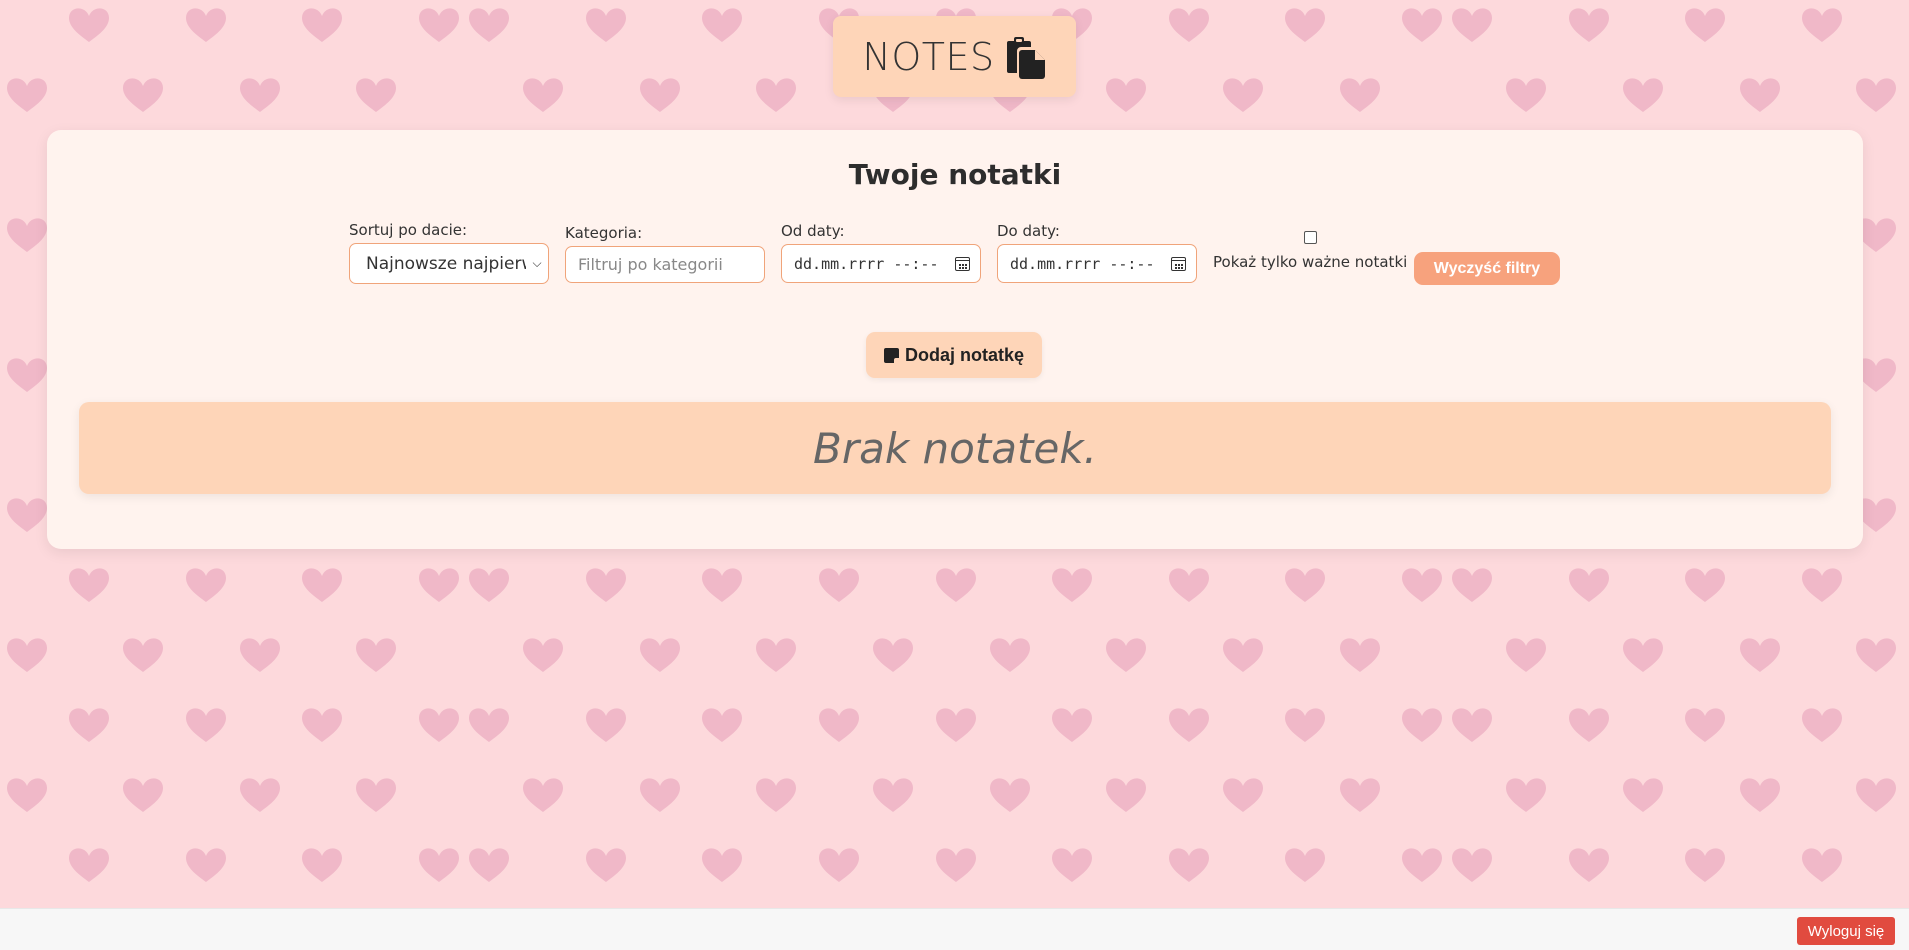 This screenshot has height=950, width=1909. I want to click on add-note-label: Dodaj notatkę, so click(964, 354).